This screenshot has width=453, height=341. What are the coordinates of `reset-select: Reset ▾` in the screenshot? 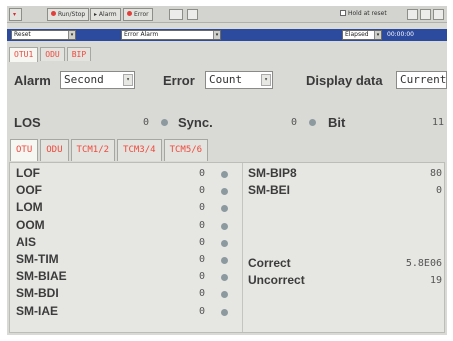 It's located at (43, 35).